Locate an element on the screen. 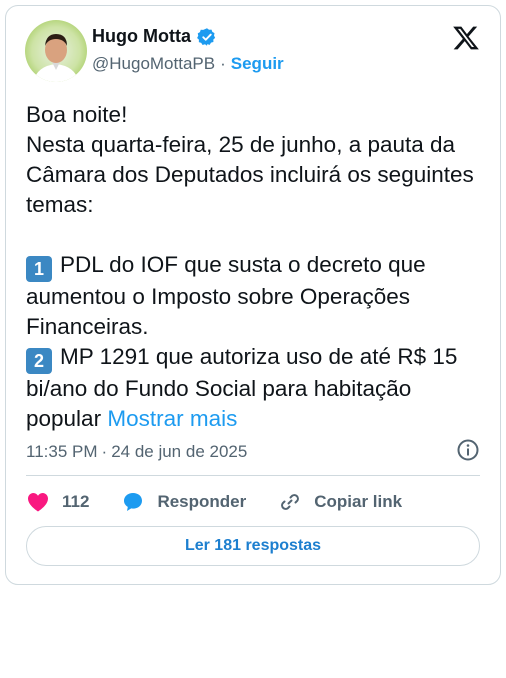  show-more-link: Mostrar mais is located at coordinates (172, 418).